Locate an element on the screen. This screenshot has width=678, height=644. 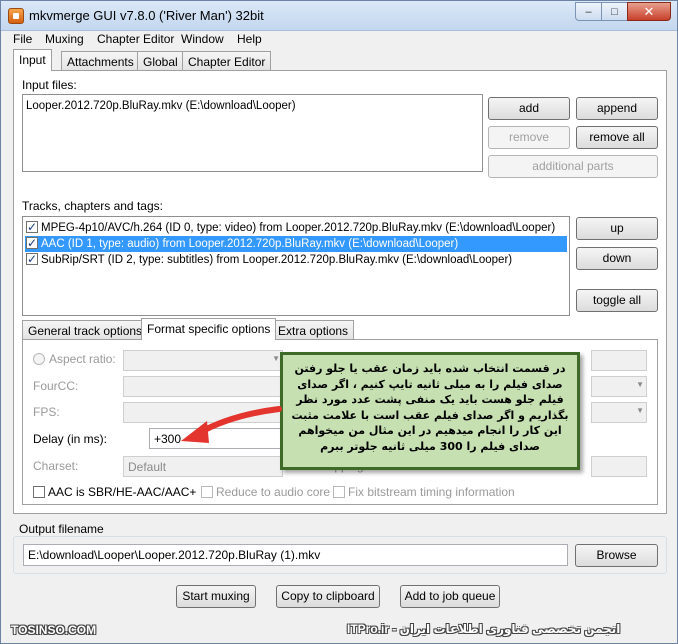
window-title: mkvmerge GUI v7.8.0 ('River Man') 32bit is located at coordinates (146, 15).